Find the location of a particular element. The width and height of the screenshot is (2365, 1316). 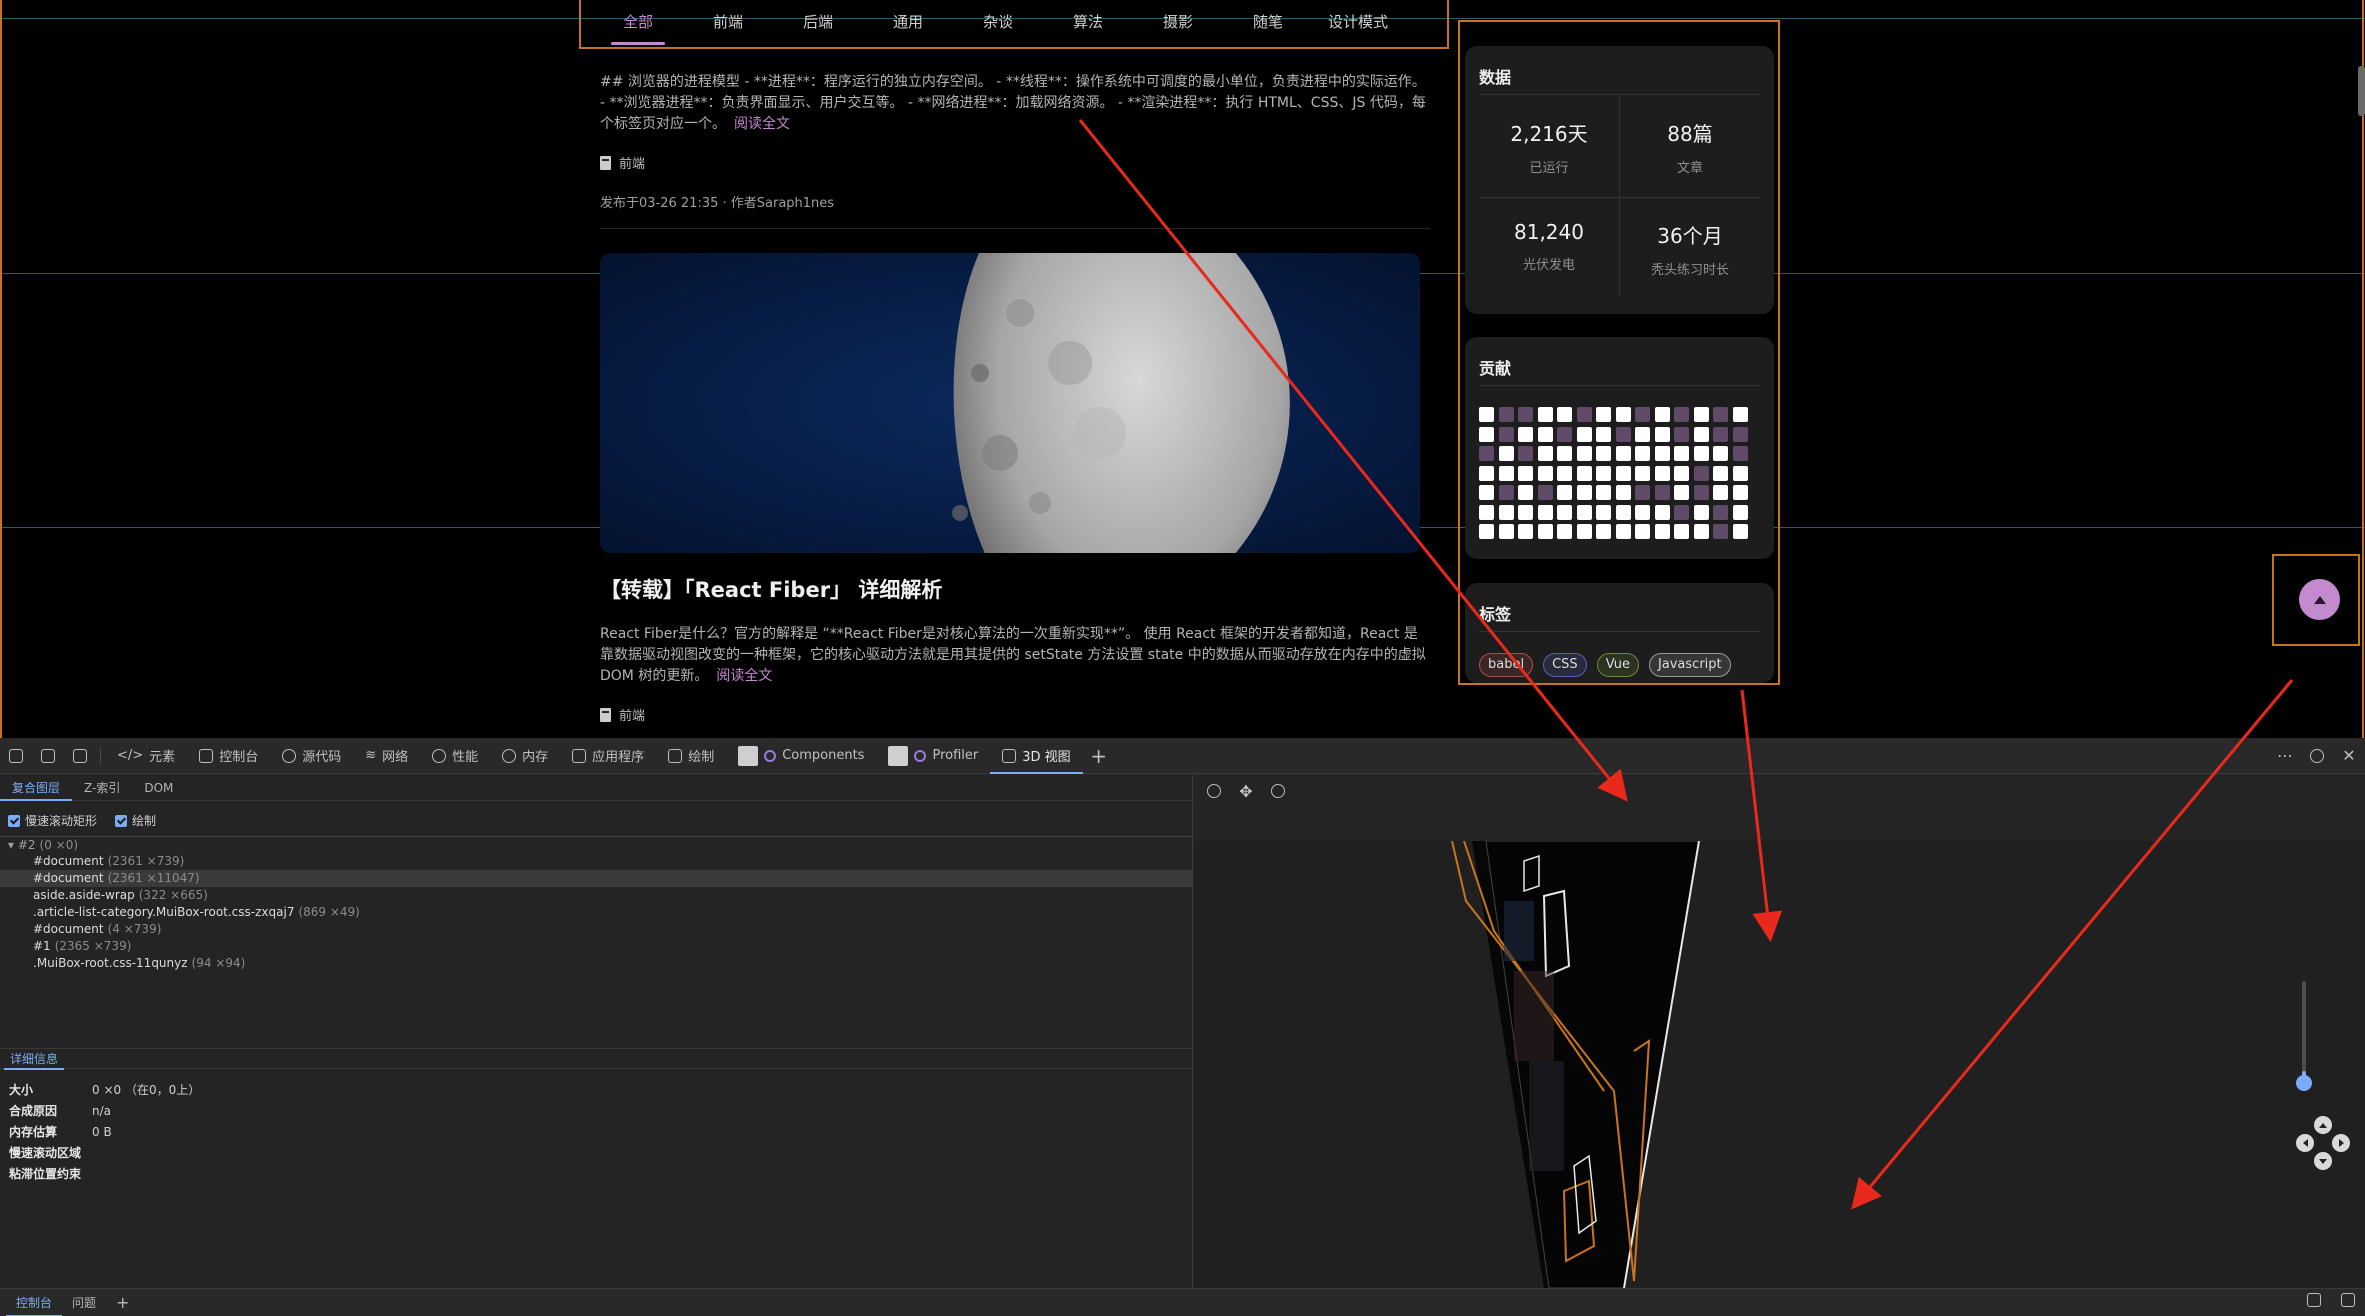

tab-sources: 源代码 is located at coordinates (311, 756).